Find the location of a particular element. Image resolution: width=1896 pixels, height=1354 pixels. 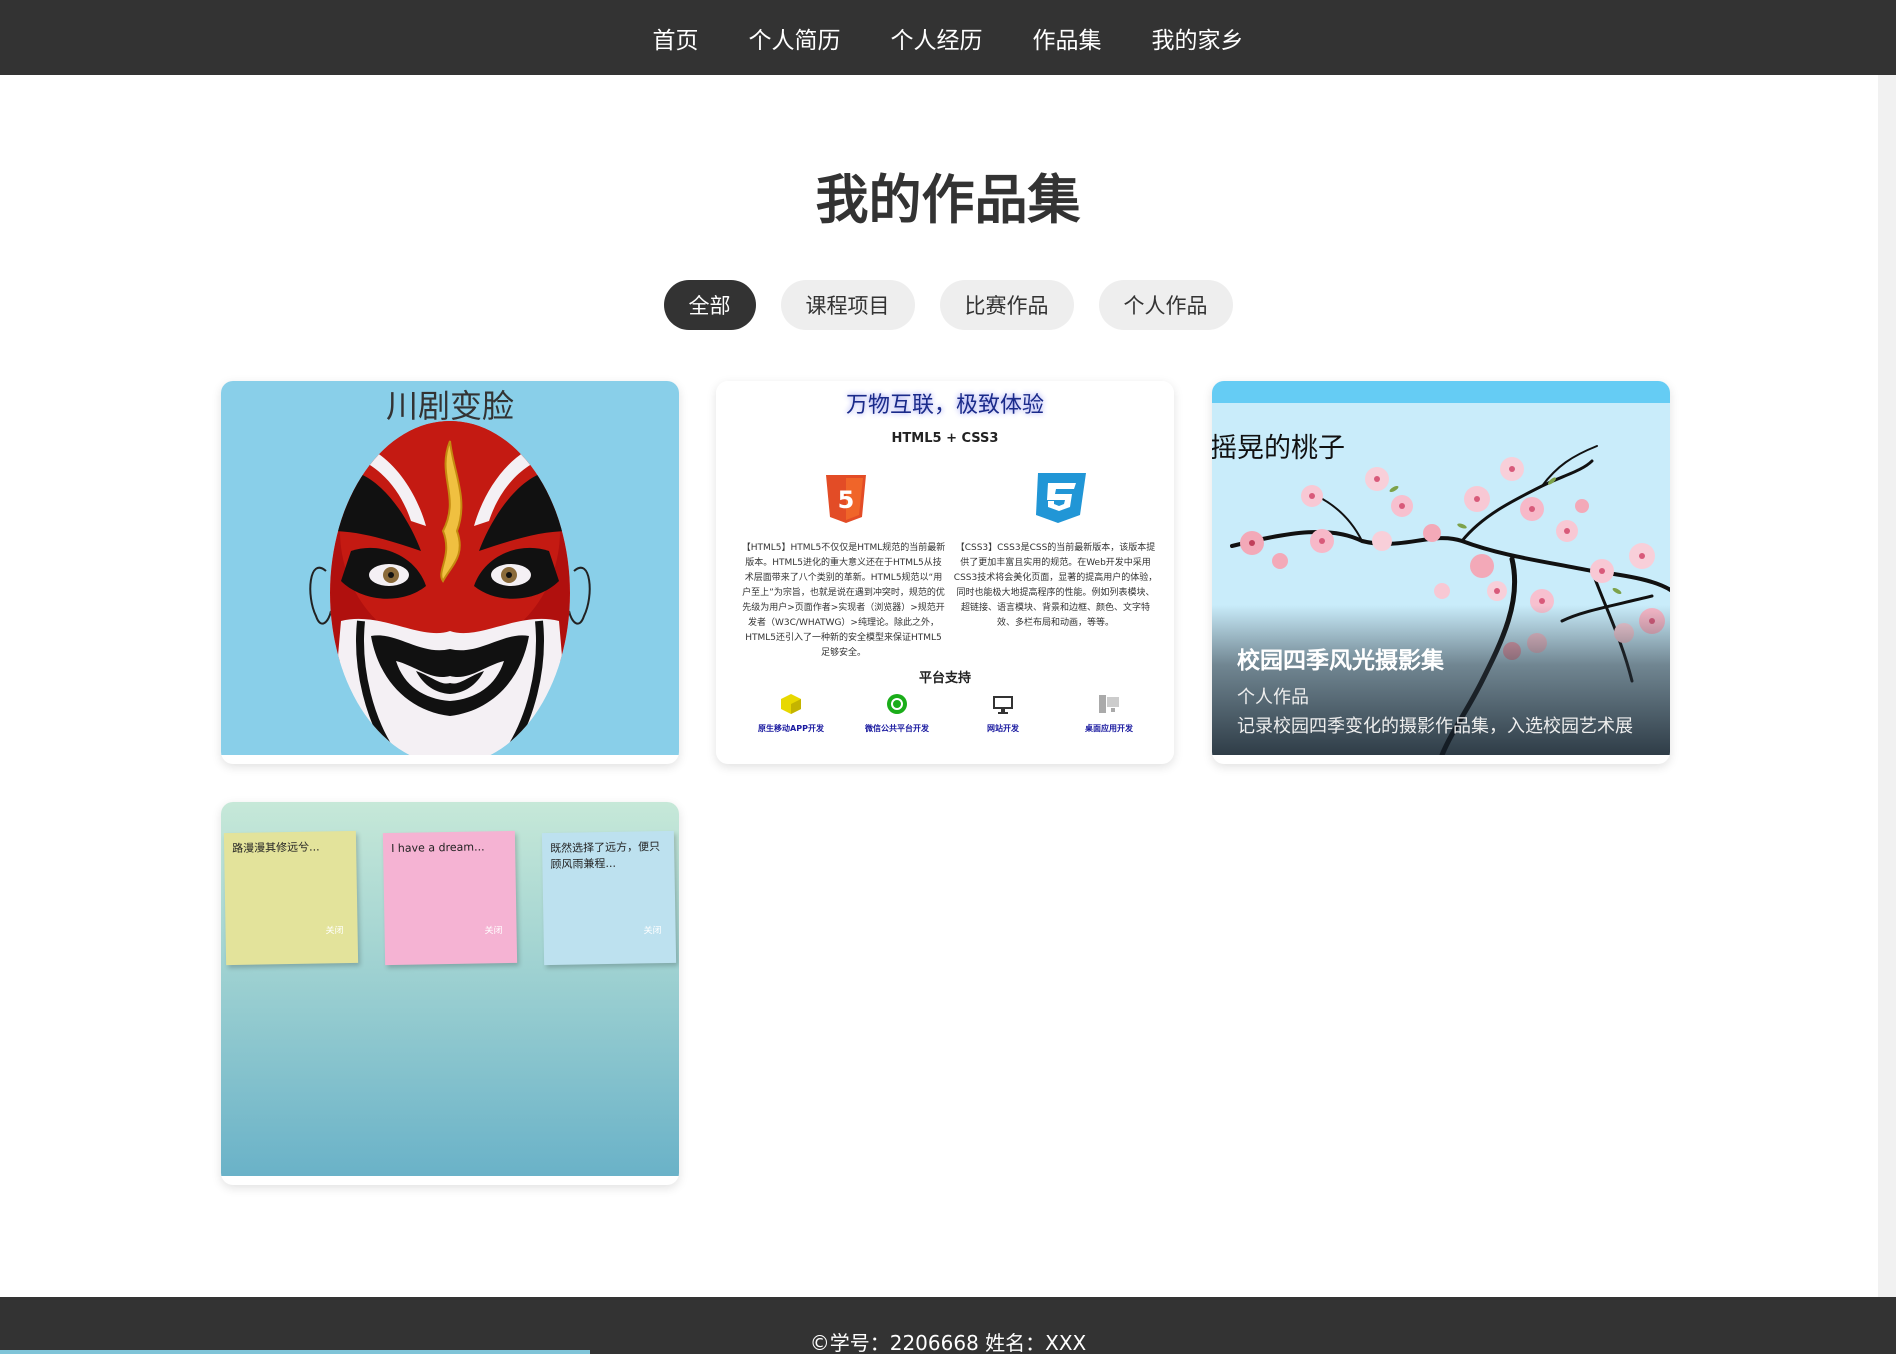

platform-desktop: 桌面应用开发 is located at coordinates (1109, 713).